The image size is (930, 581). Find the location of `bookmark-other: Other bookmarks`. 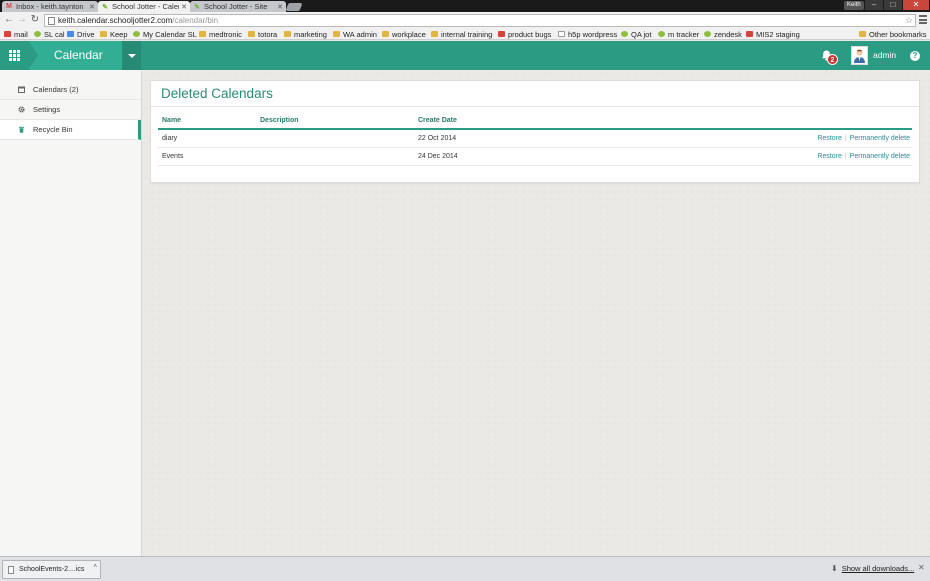

bookmark-other: Other bookmarks is located at coordinates (893, 34).